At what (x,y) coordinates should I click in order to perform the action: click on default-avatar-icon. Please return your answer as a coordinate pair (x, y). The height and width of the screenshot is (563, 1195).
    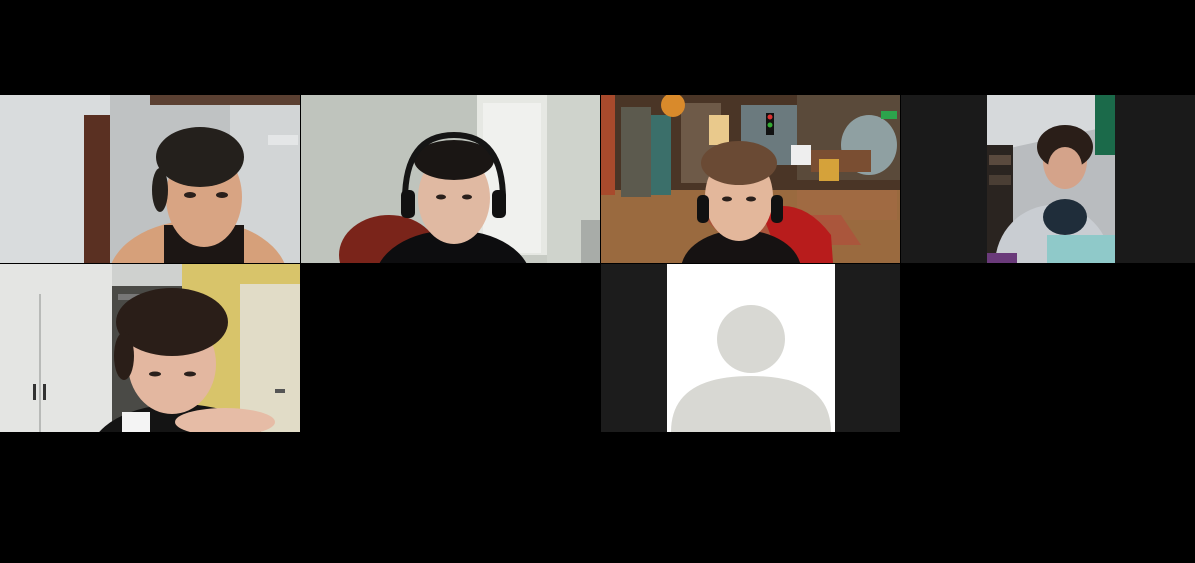
    Looking at the image, I should click on (751, 348).